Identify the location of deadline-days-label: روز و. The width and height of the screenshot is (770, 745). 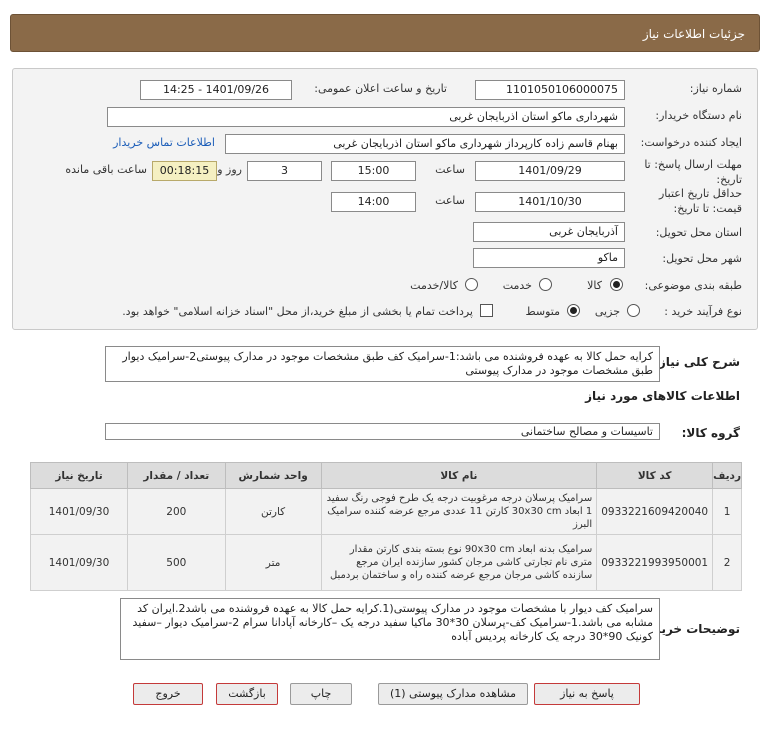
(229, 169).